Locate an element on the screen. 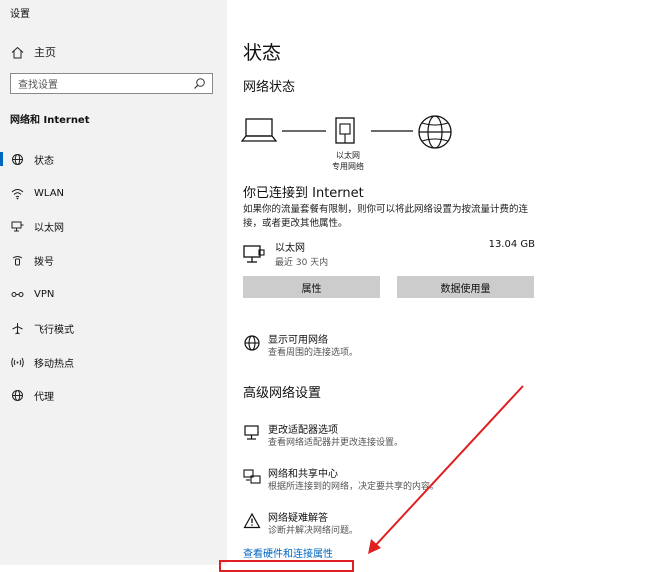 The height and width of the screenshot is (572, 650). wifi-icon is located at coordinates (17, 193).